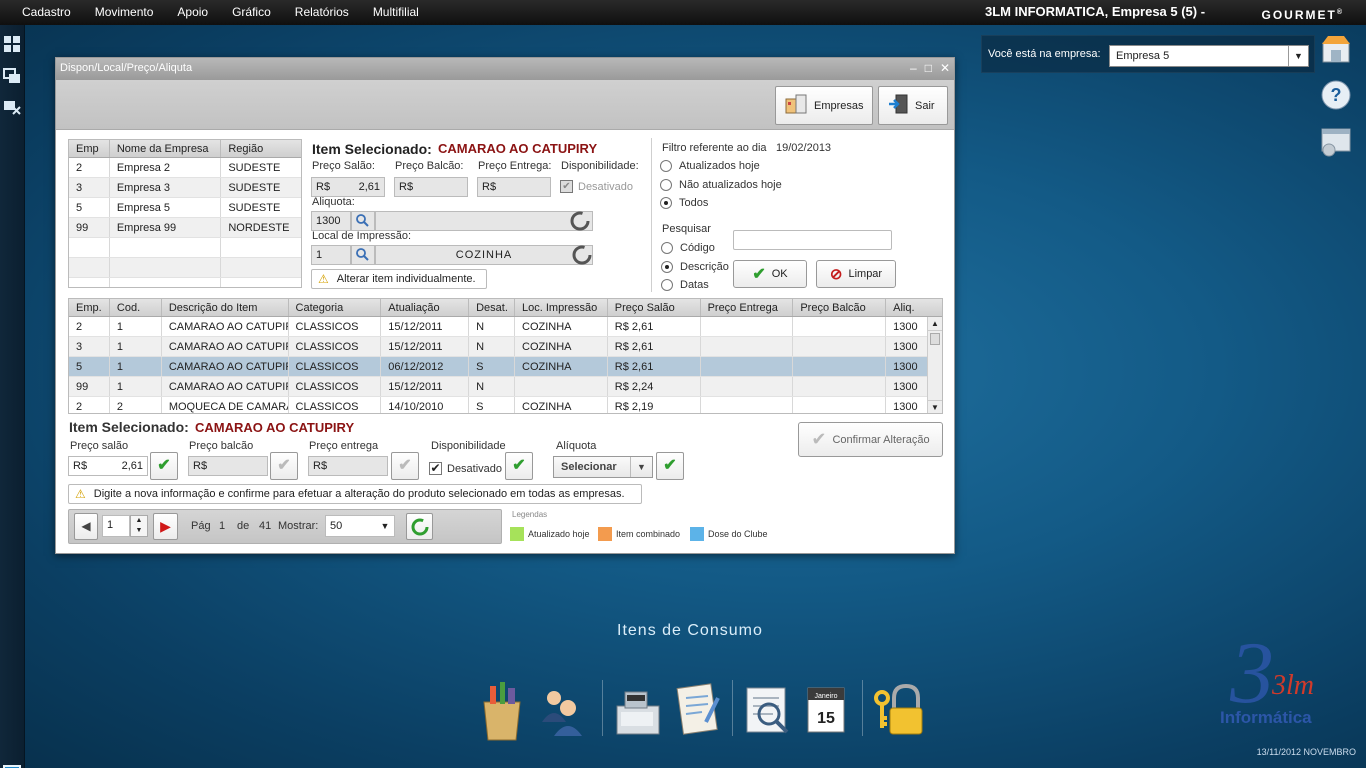 The width and height of the screenshot is (1366, 768). Describe the element at coordinates (348, 466) in the screenshot. I see `edit-preco-entrega-input: R$` at that location.